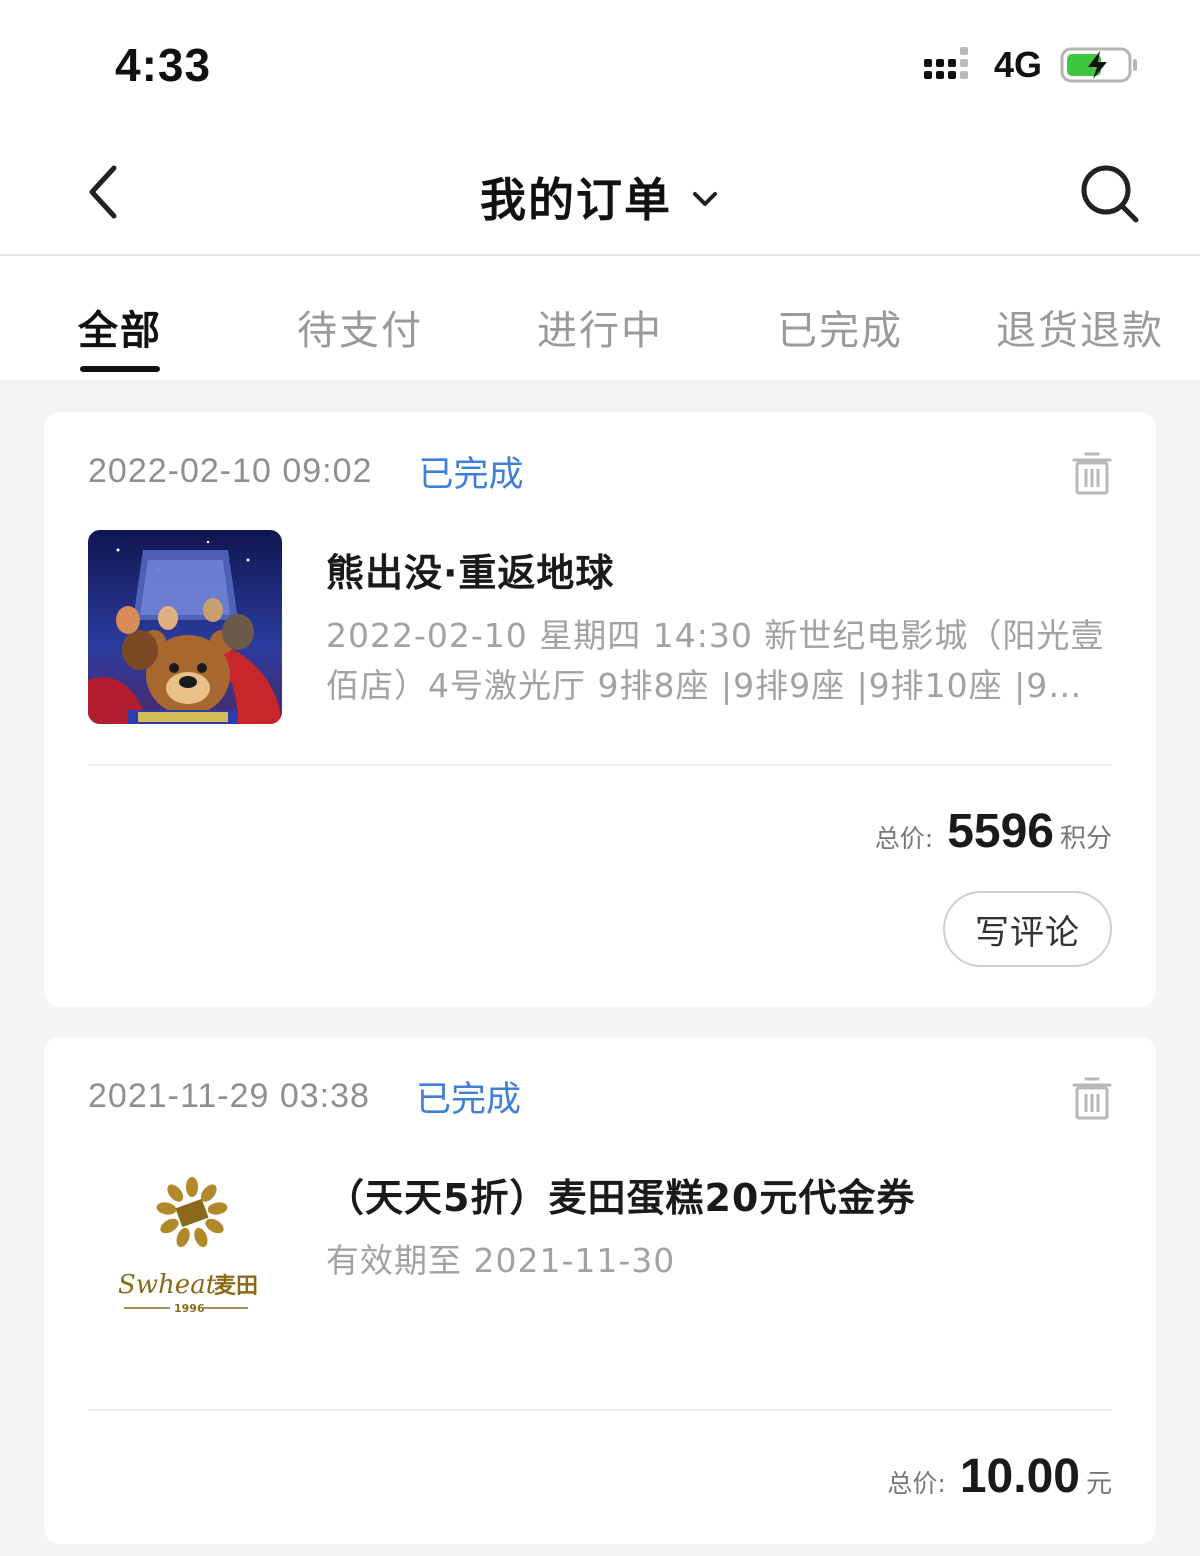 This screenshot has width=1200, height=1556. Describe the element at coordinates (621, 1198) in the screenshot. I see `item-title: （天天5折）麦田蛋糕20元代金券` at that location.